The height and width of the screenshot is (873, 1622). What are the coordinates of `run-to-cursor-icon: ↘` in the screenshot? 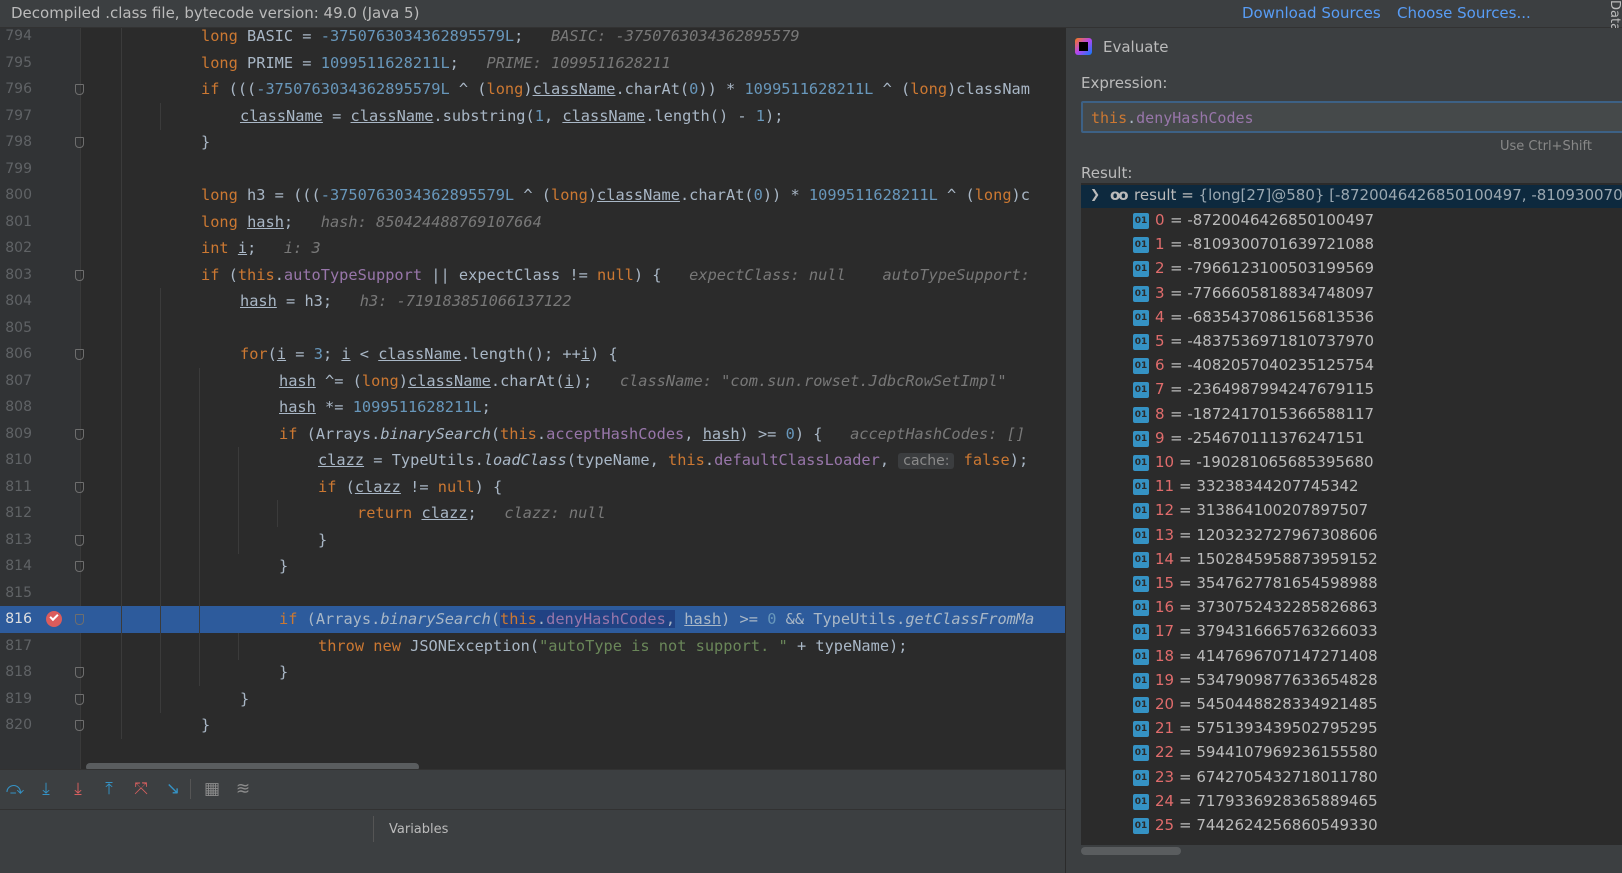 It's located at (173, 789).